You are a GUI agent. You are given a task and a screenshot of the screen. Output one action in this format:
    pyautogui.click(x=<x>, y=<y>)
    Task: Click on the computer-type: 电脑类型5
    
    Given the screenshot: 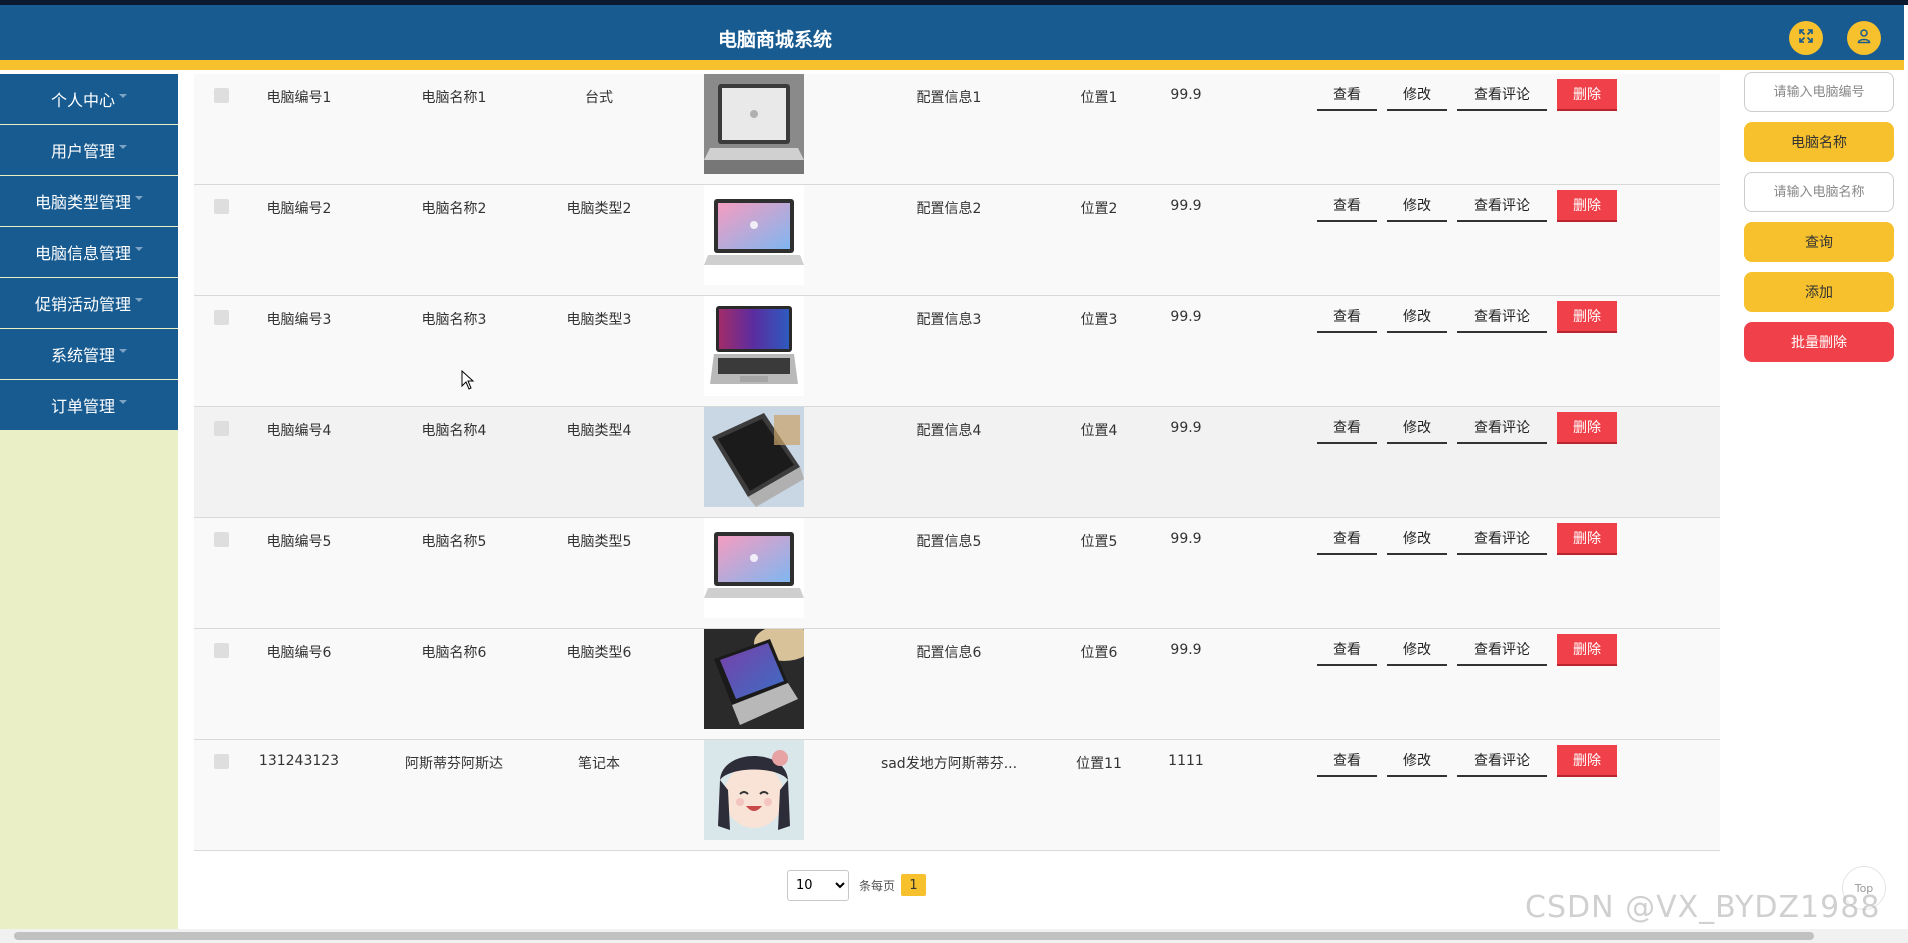 What is the action you would take?
    pyautogui.click(x=599, y=542)
    